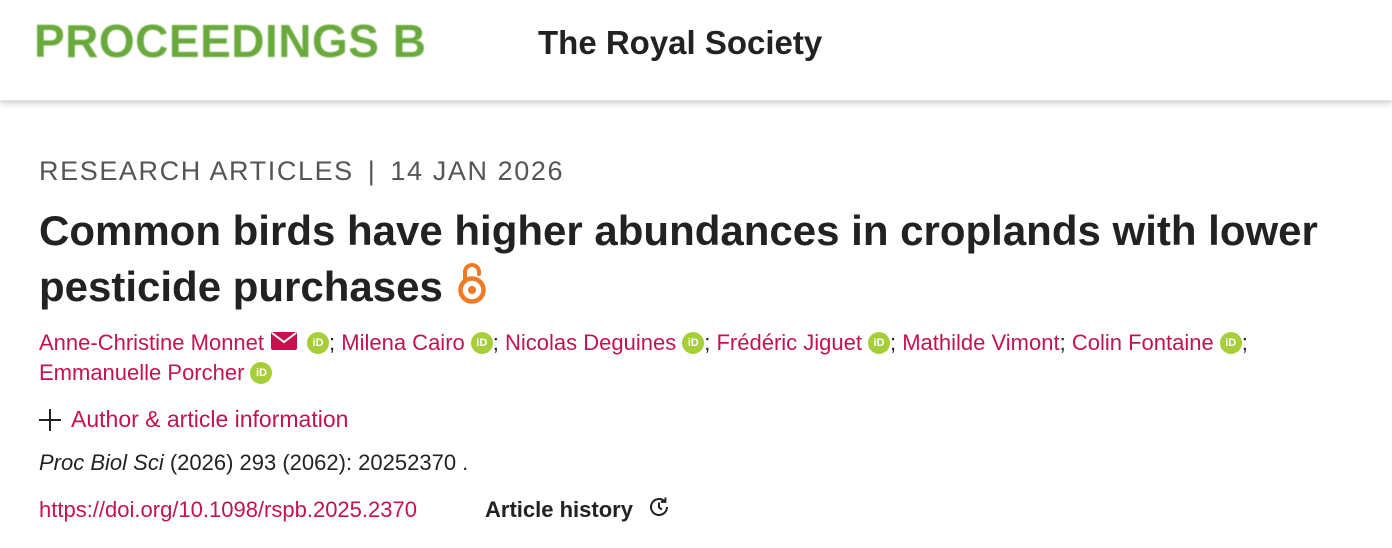 The width and height of the screenshot is (1392, 548). What do you see at coordinates (659, 510) in the screenshot?
I see `history-icon` at bounding box center [659, 510].